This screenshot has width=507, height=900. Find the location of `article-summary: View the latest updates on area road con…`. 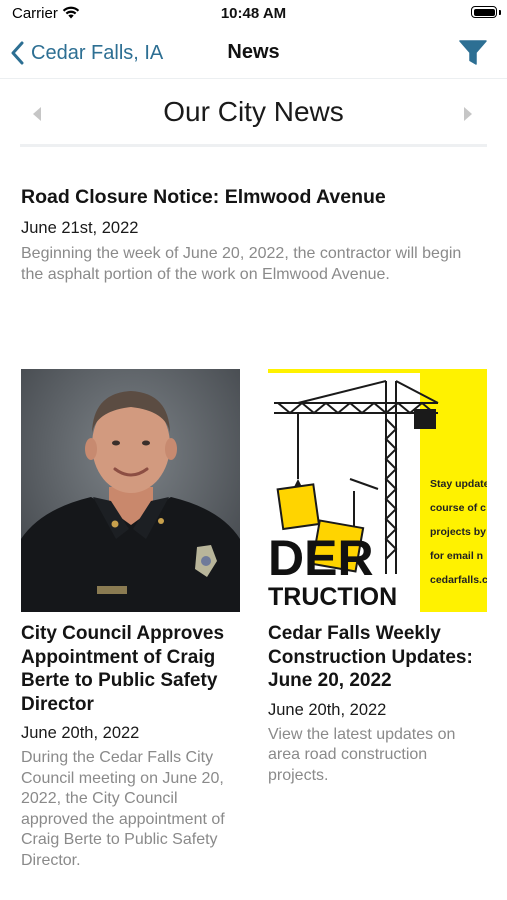

article-summary: View the latest updates on area road con… is located at coordinates (362, 754).